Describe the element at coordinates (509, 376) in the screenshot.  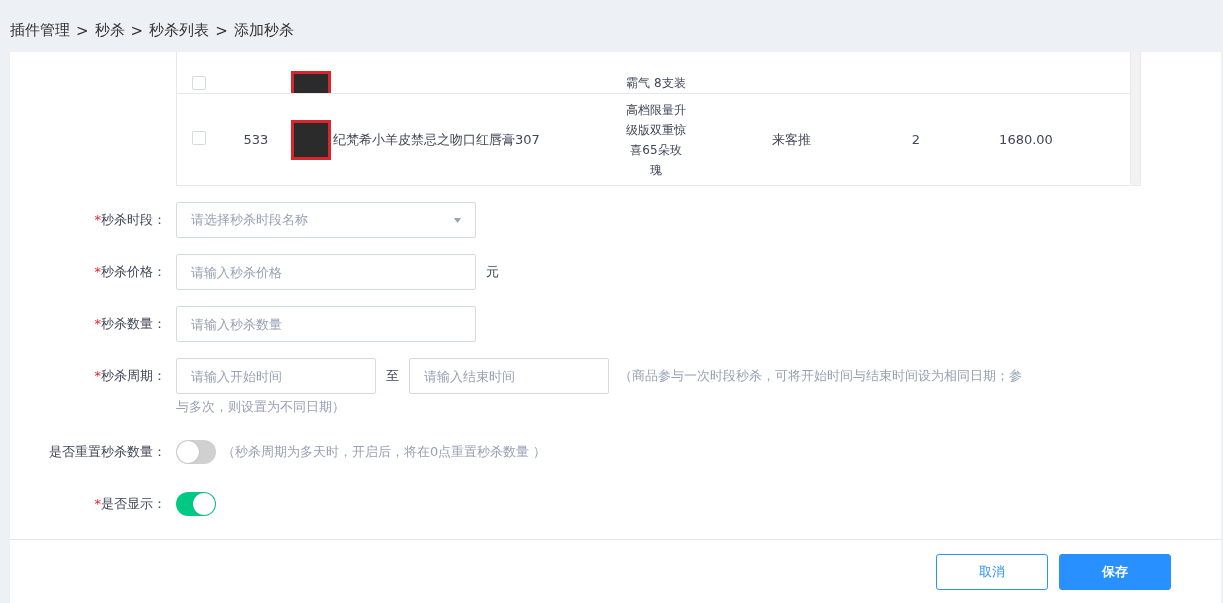
I see `input-field: 请输入结束时间` at that location.